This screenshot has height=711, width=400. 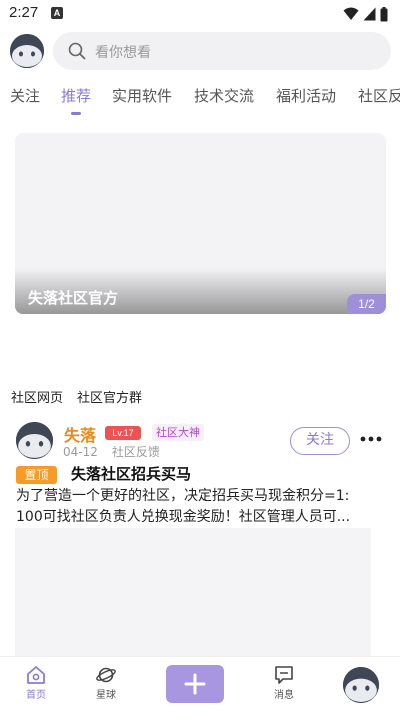 I want to click on bottom-navigation: 首页 星球 消息, so click(x=200, y=683).